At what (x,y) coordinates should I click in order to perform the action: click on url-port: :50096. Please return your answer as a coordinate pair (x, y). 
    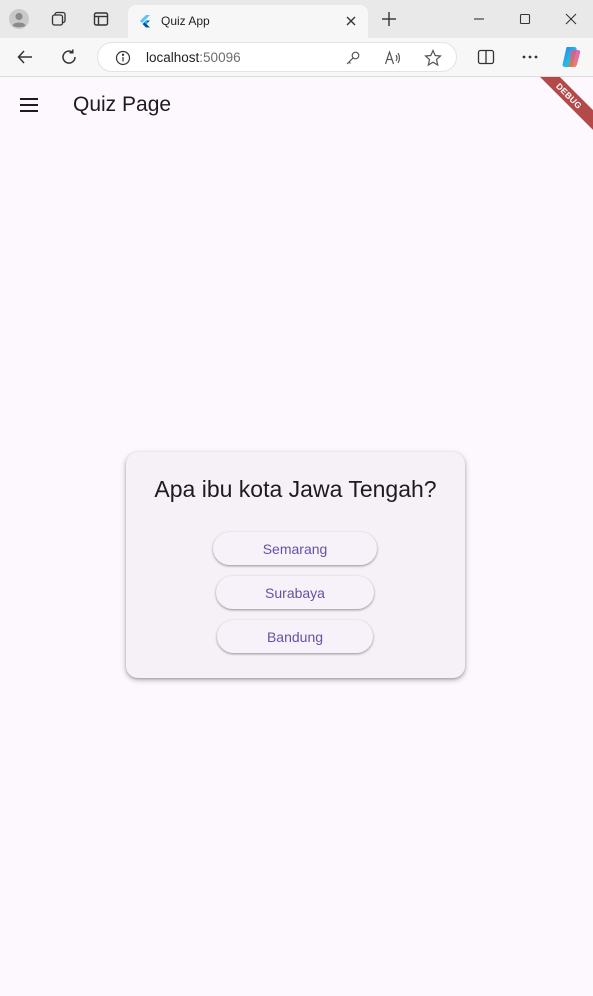
    Looking at the image, I should click on (220, 57).